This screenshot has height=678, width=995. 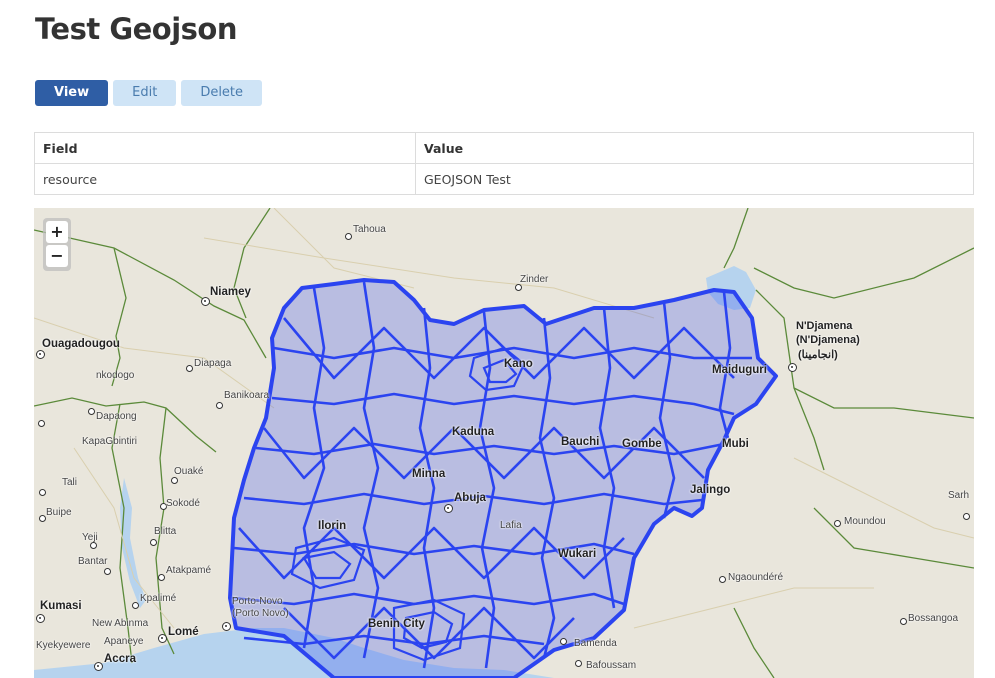 I want to click on label-bantar: Bantar, so click(x=93, y=561).